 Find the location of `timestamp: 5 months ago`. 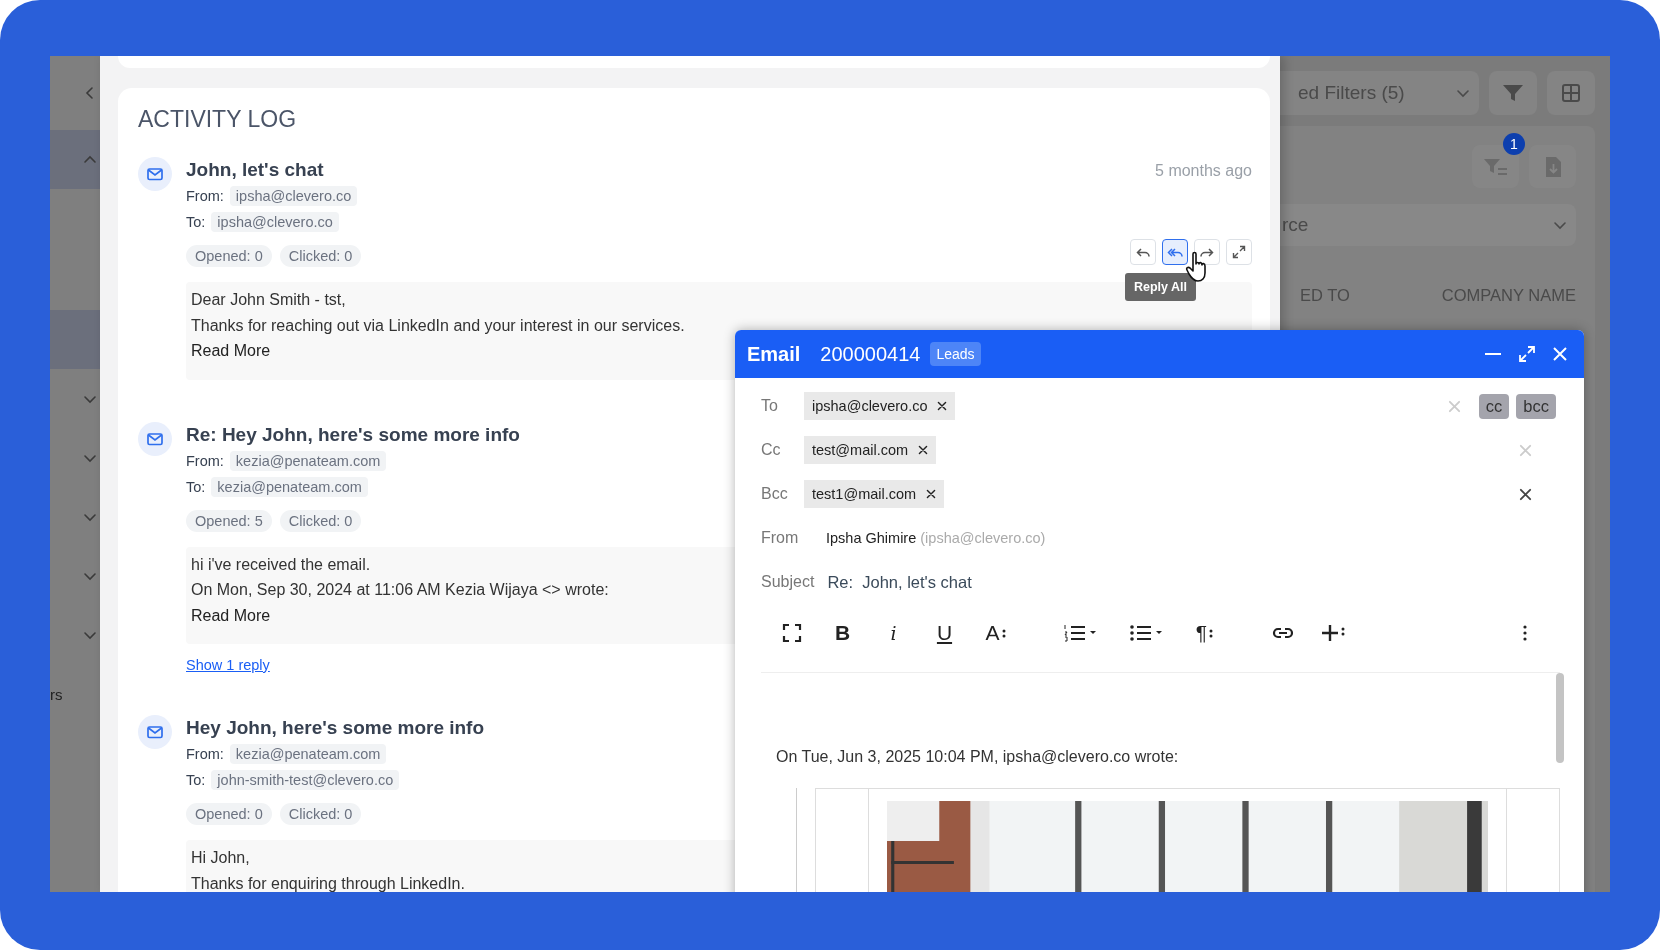

timestamp: 5 months ago is located at coordinates (1203, 171).